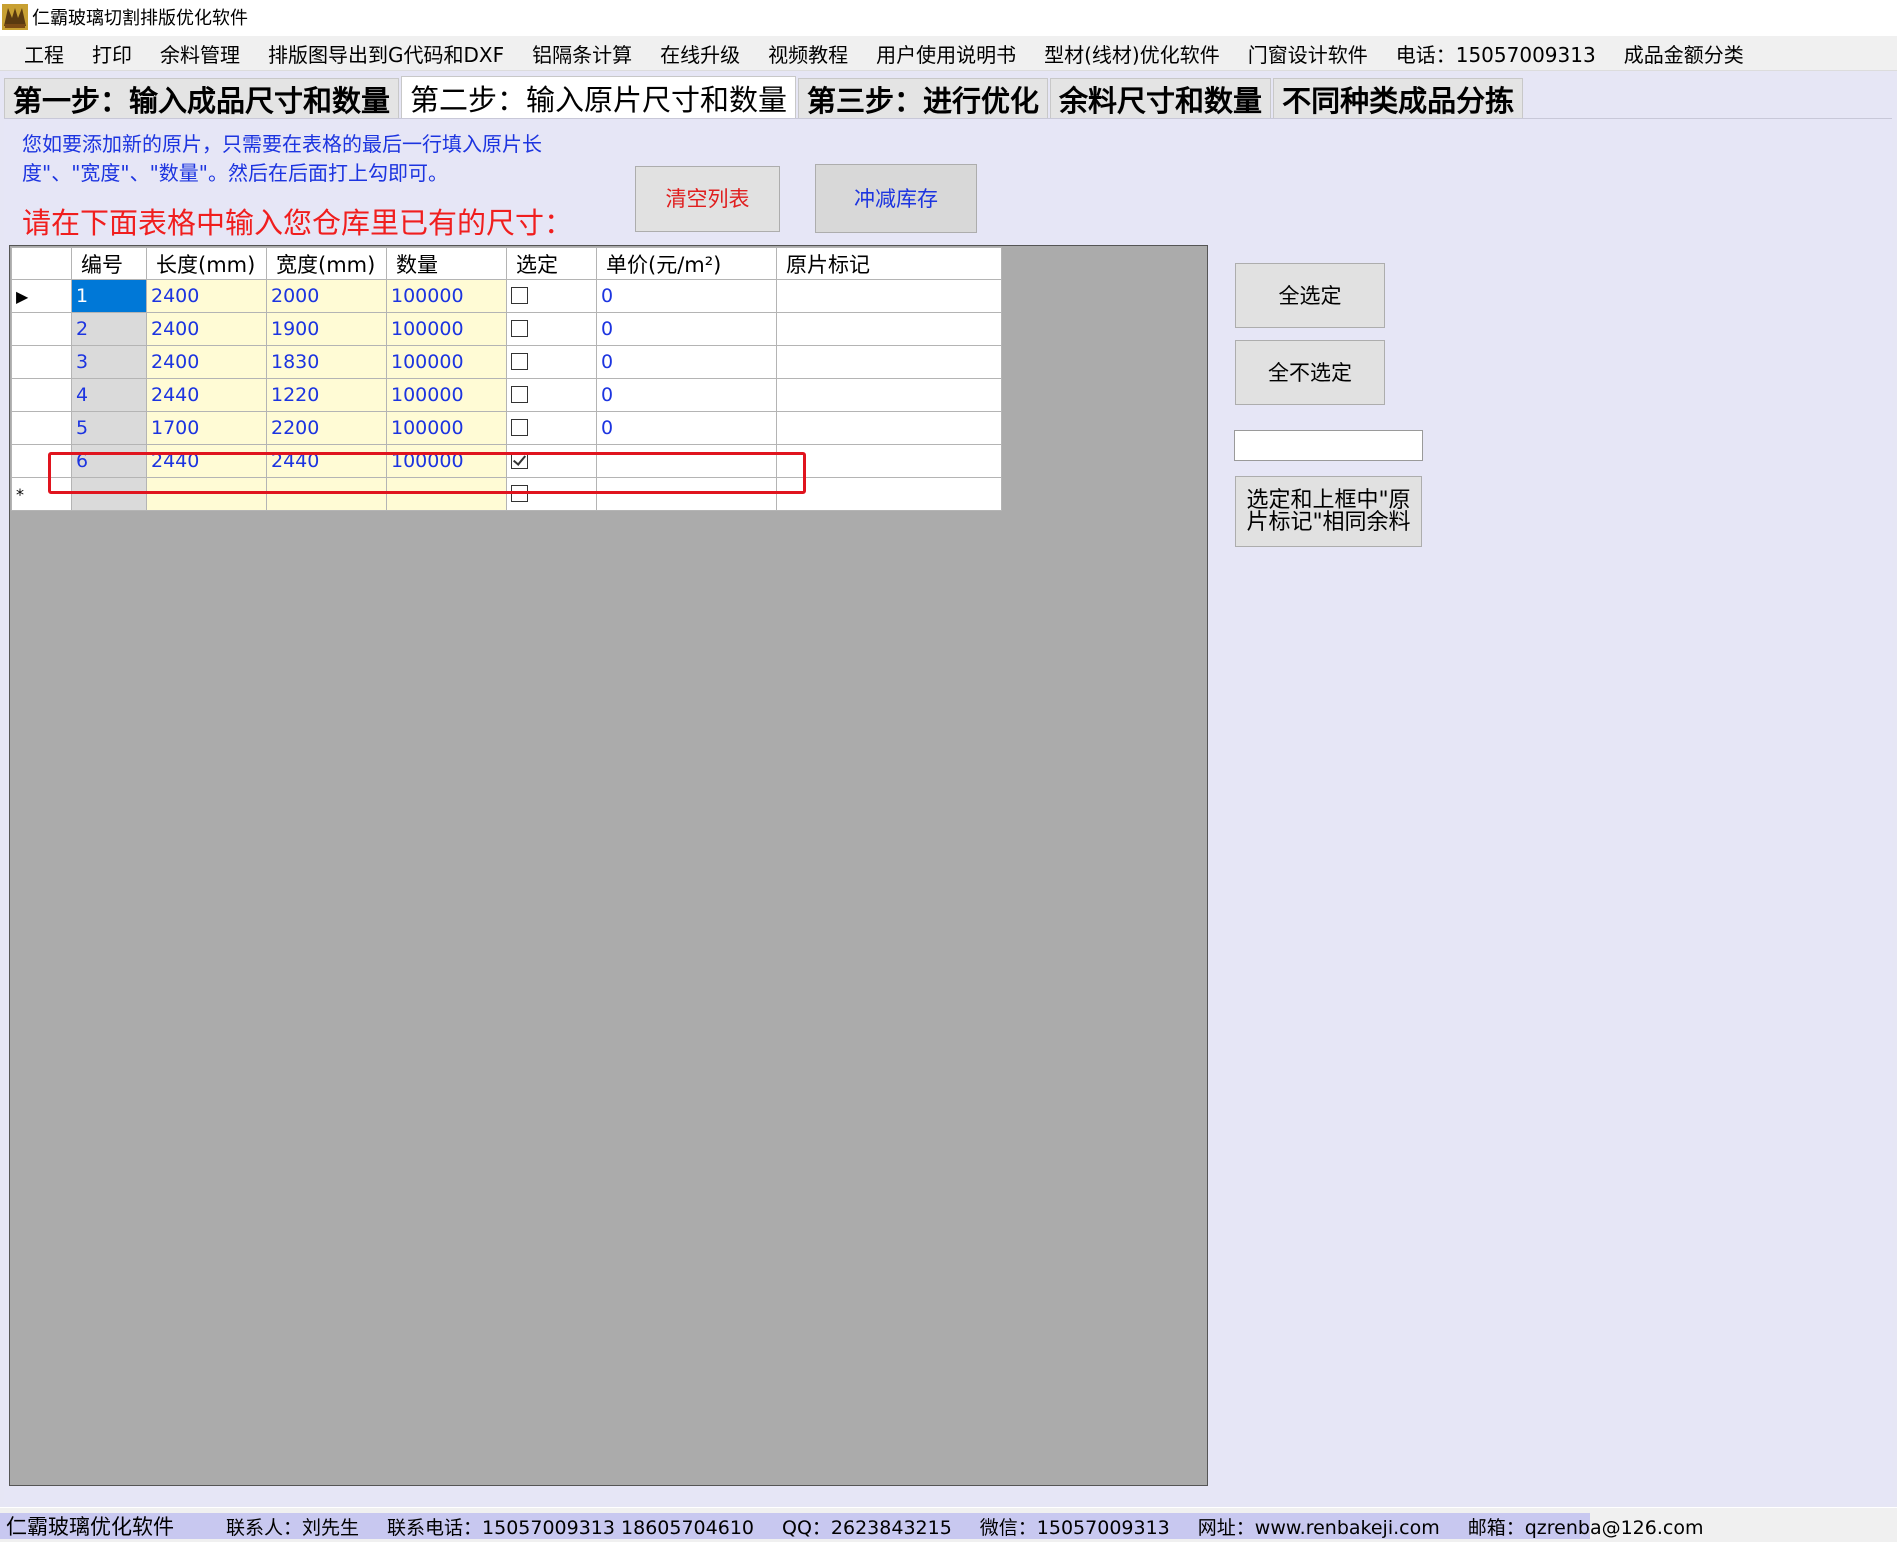 The height and width of the screenshot is (1542, 1897). Describe the element at coordinates (206, 428) in the screenshot. I see `length-cell: 1700` at that location.